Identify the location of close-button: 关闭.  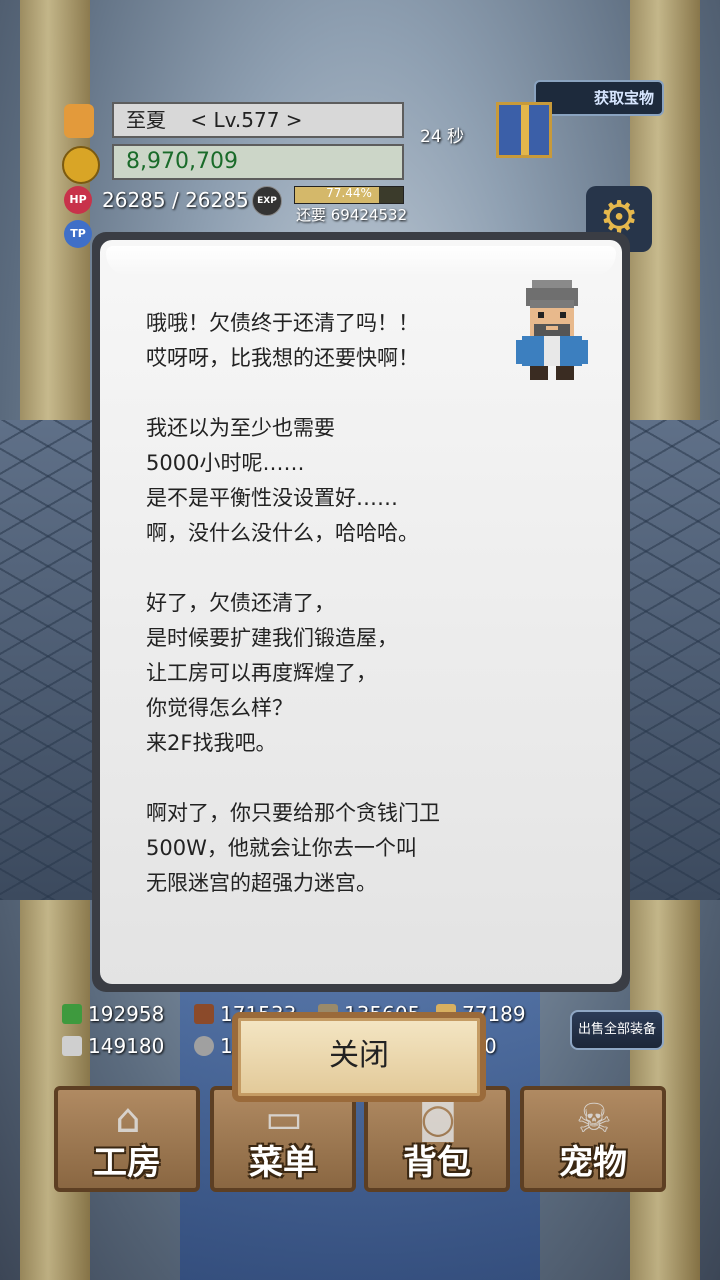
(359, 1057).